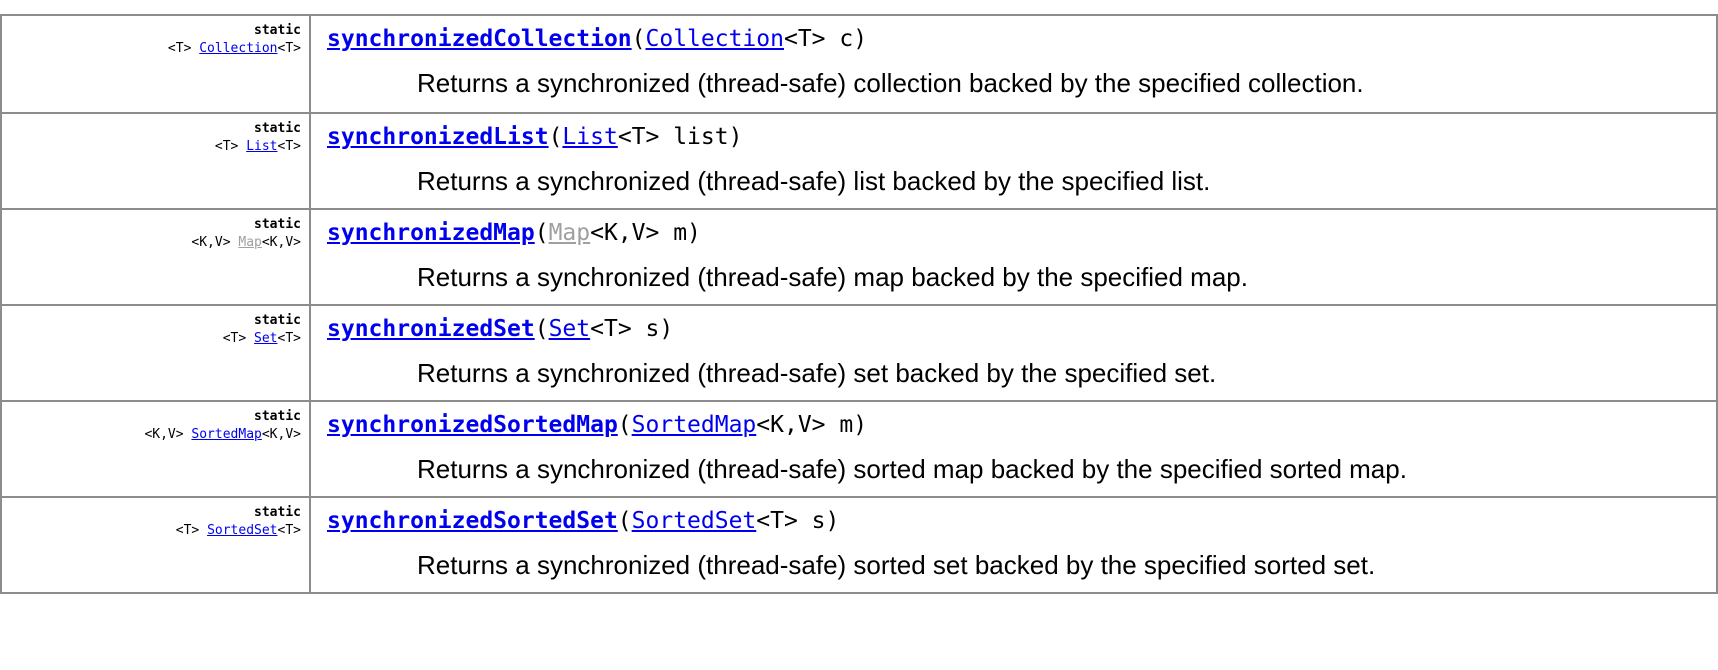 The height and width of the screenshot is (670, 1718). Describe the element at coordinates (151, 339) in the screenshot. I see `return-type: <T> Set<T>` at that location.